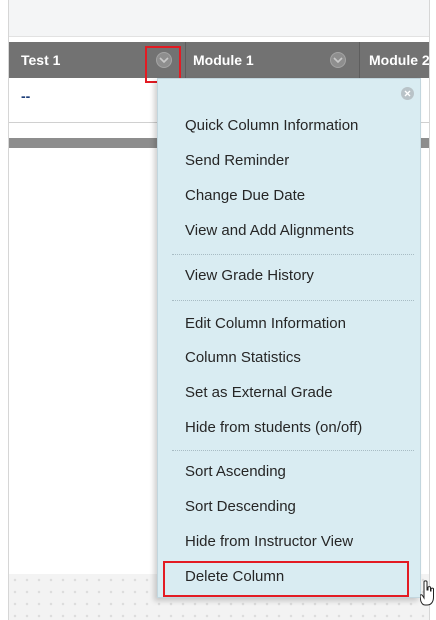  What do you see at coordinates (289, 577) in the screenshot?
I see `menu-item-delete-column: Delete Column` at bounding box center [289, 577].